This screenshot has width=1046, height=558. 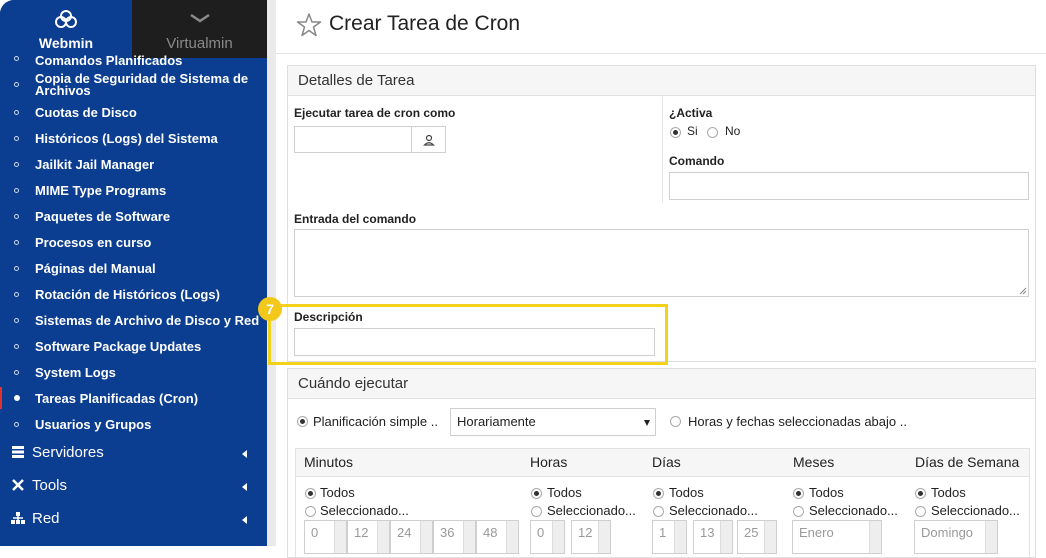 What do you see at coordinates (837, 537) in the screenshot?
I see `months-list: Enero` at bounding box center [837, 537].